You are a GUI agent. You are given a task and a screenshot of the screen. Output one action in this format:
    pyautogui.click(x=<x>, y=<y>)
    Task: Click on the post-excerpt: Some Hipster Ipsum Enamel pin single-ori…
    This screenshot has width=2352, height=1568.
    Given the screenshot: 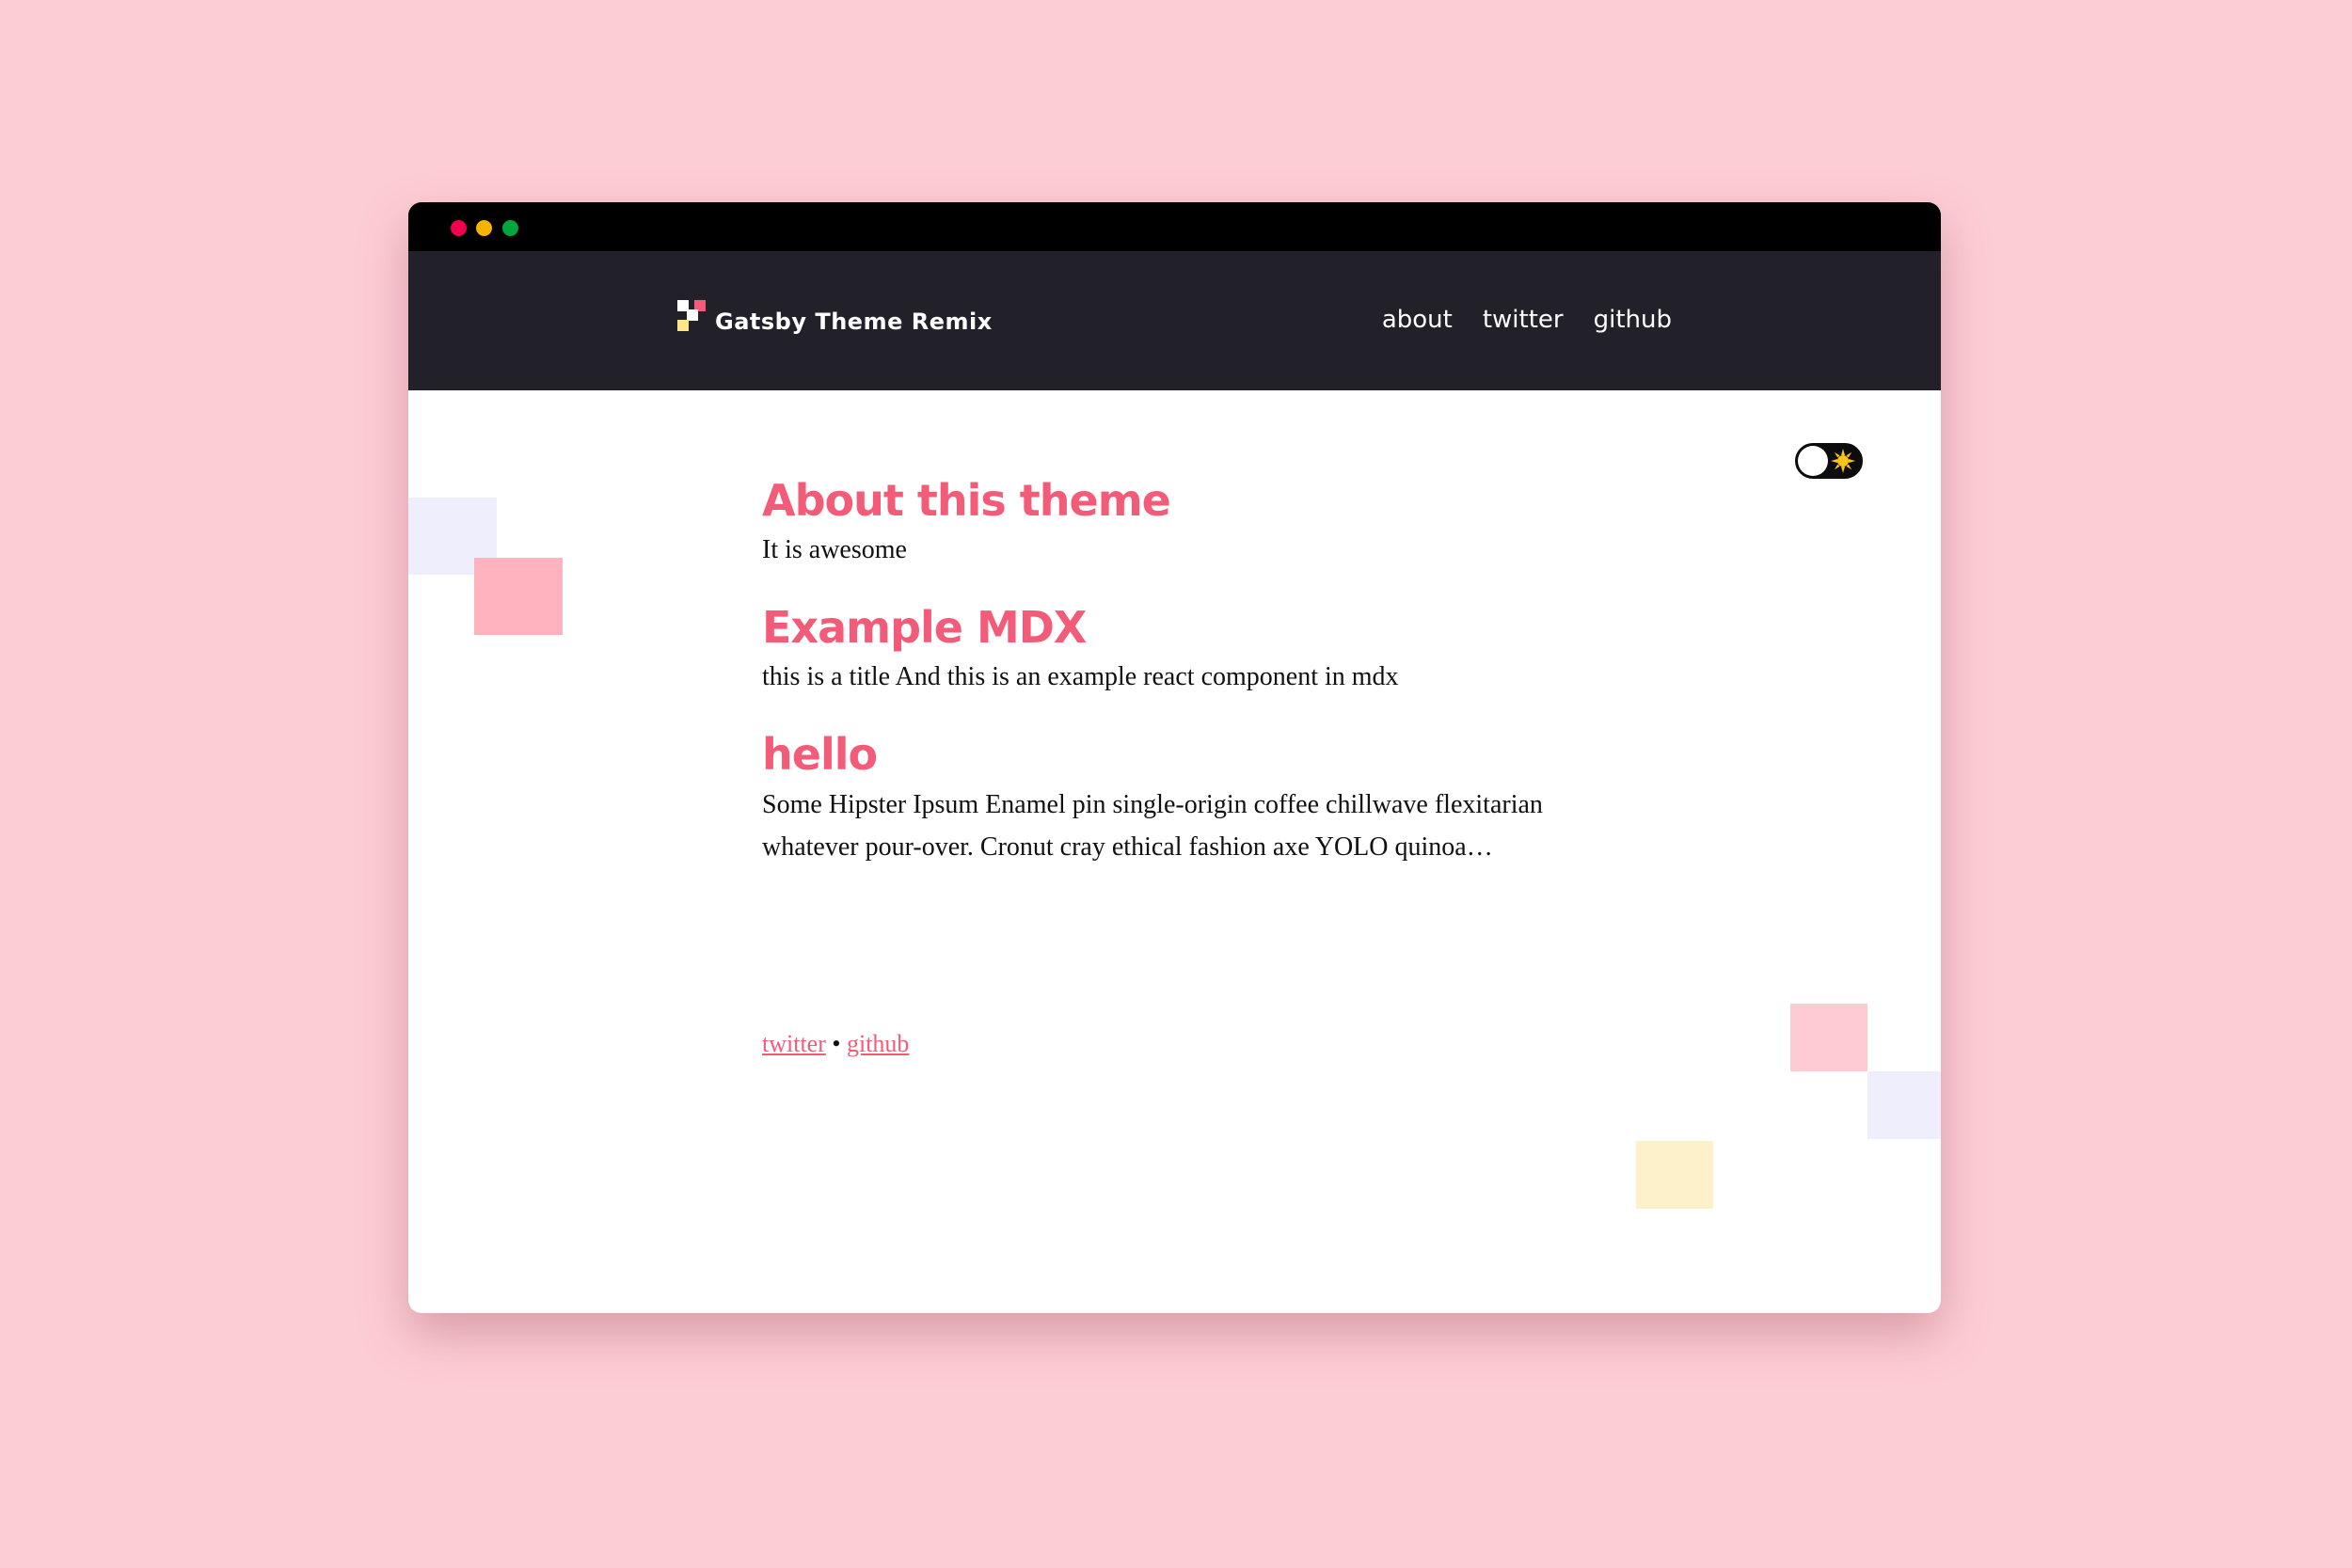 What is the action you would take?
    pyautogui.click(x=1152, y=826)
    